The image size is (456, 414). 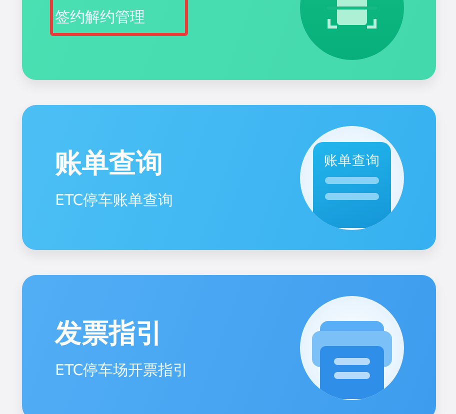 I want to click on card-subtitle: 签约解约管理, so click(x=100, y=17).